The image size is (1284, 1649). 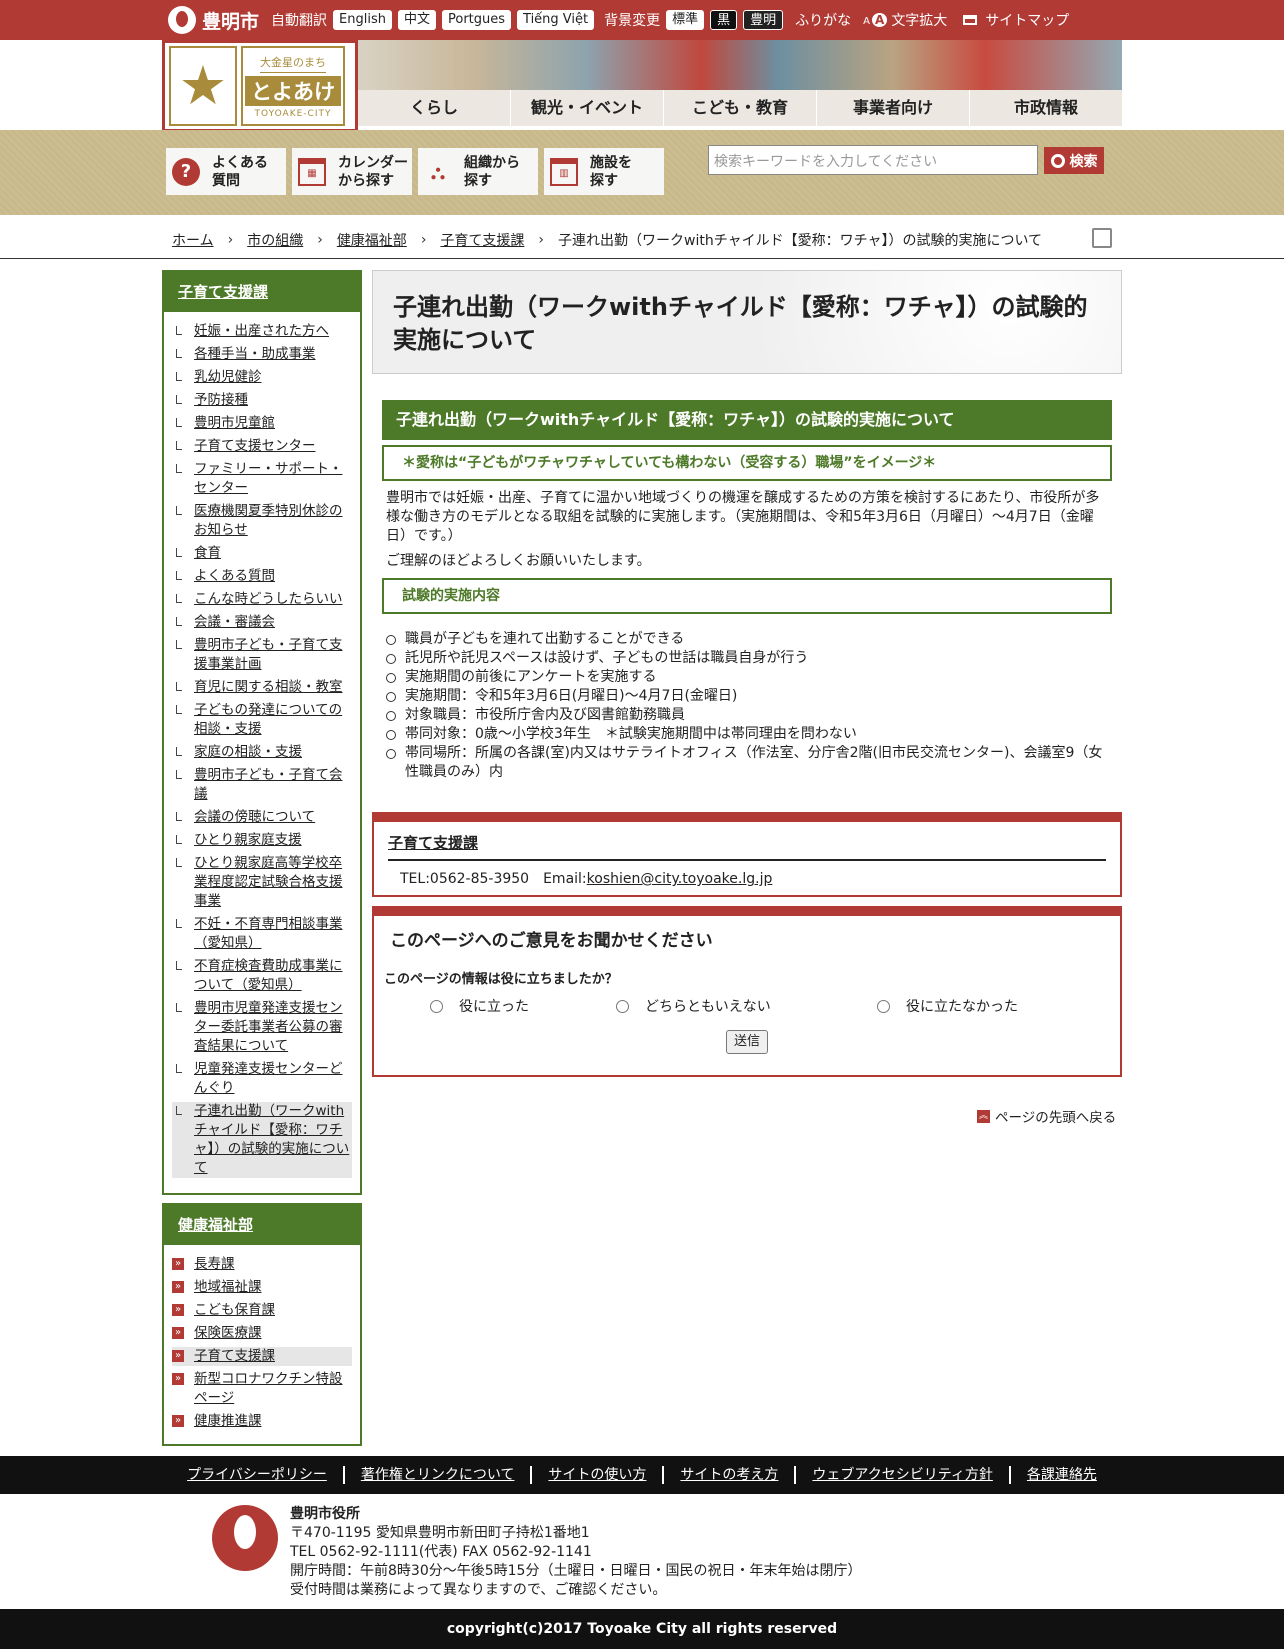 What do you see at coordinates (268, 687) in the screenshot?
I see `sidebar-item-label: 育児に関する相談・教室` at bounding box center [268, 687].